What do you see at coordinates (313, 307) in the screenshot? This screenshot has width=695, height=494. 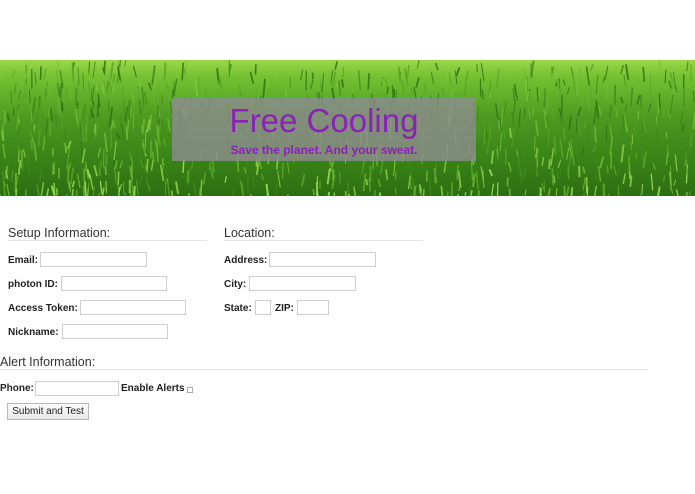 I see `zip-field` at bounding box center [313, 307].